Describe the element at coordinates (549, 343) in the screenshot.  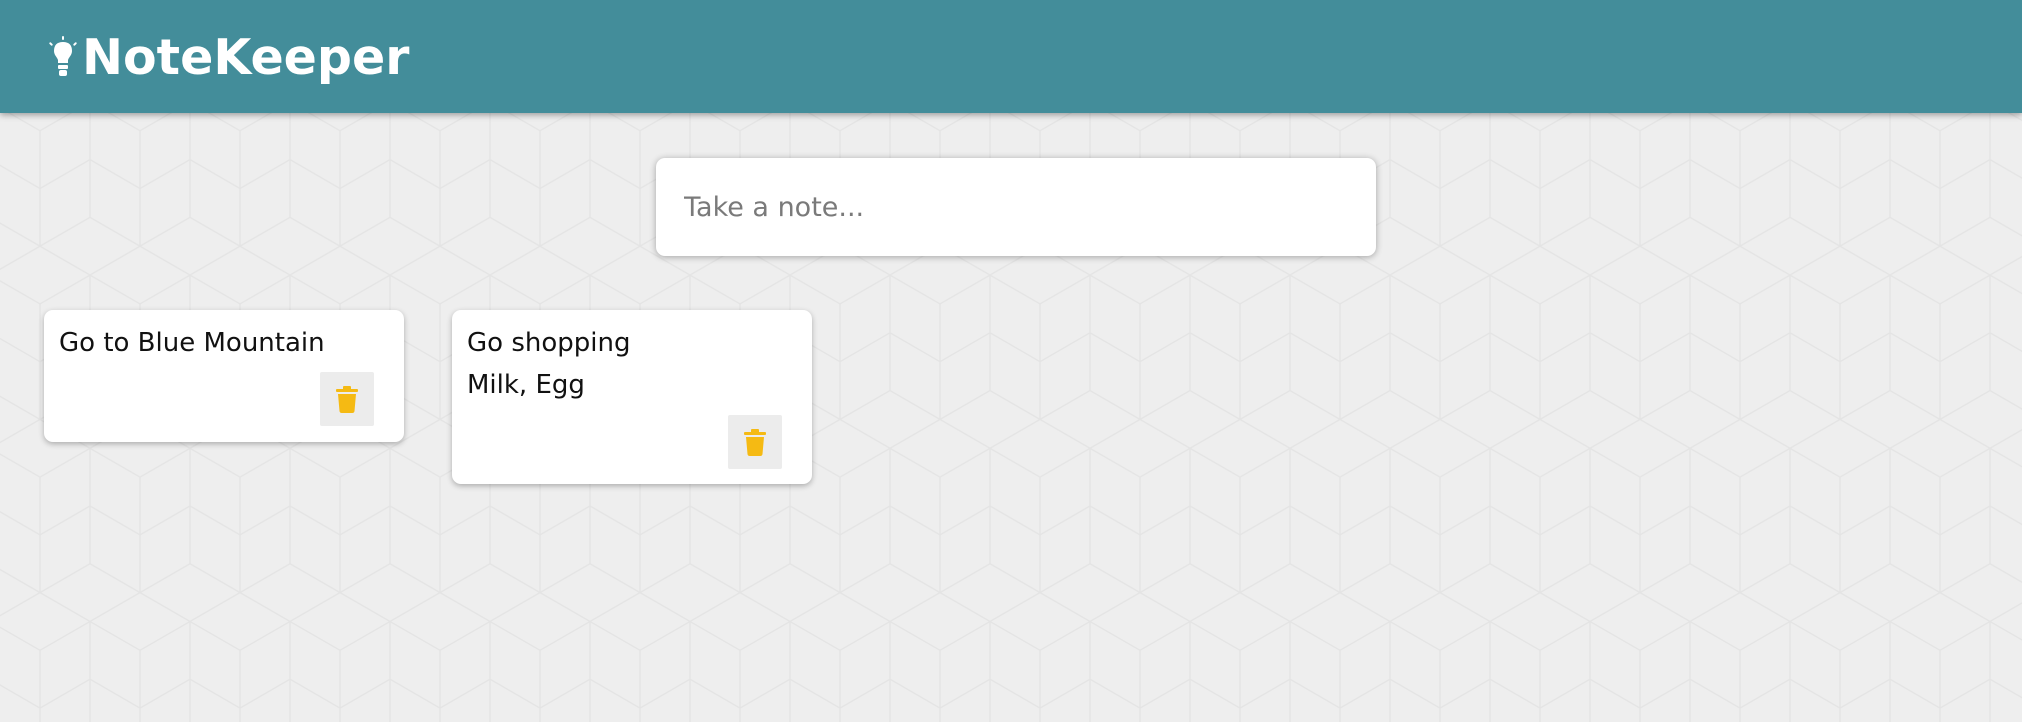
I see `note-title: Go shopping` at that location.